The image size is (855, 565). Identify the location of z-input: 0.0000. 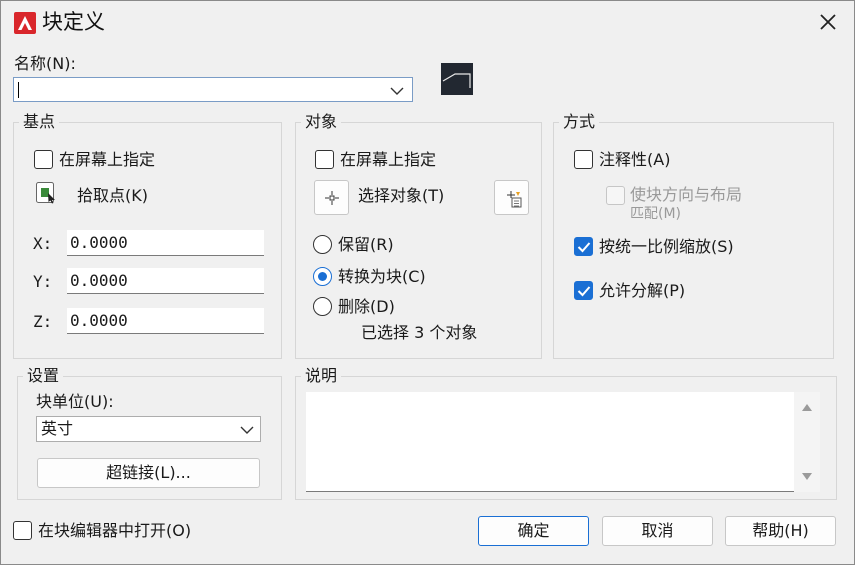
(165, 321).